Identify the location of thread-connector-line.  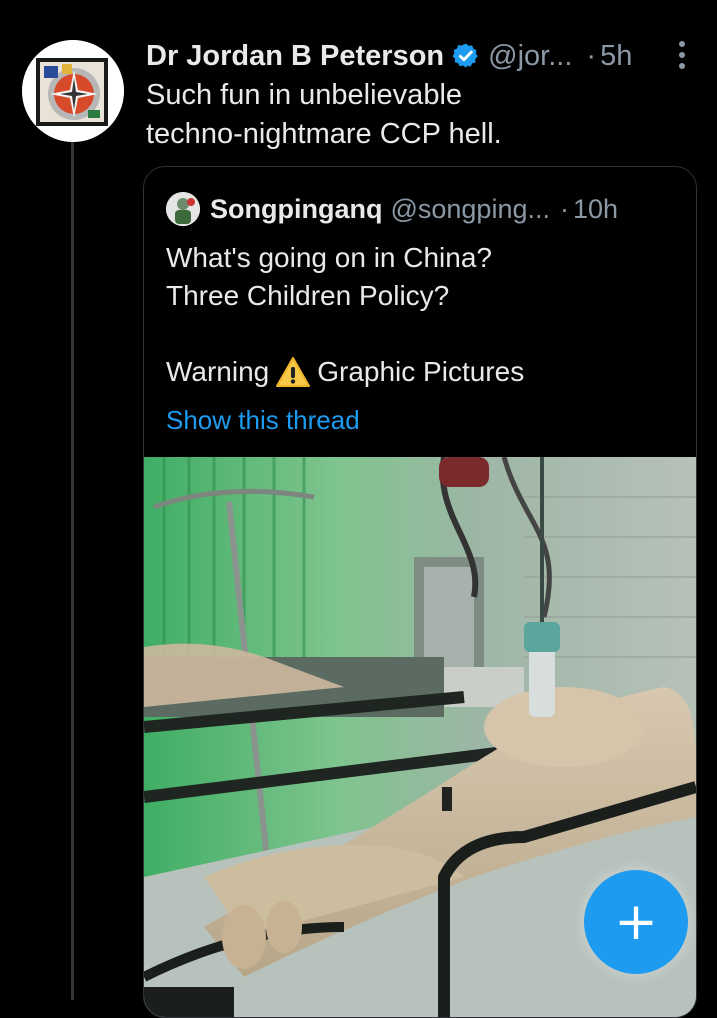
(72, 570).